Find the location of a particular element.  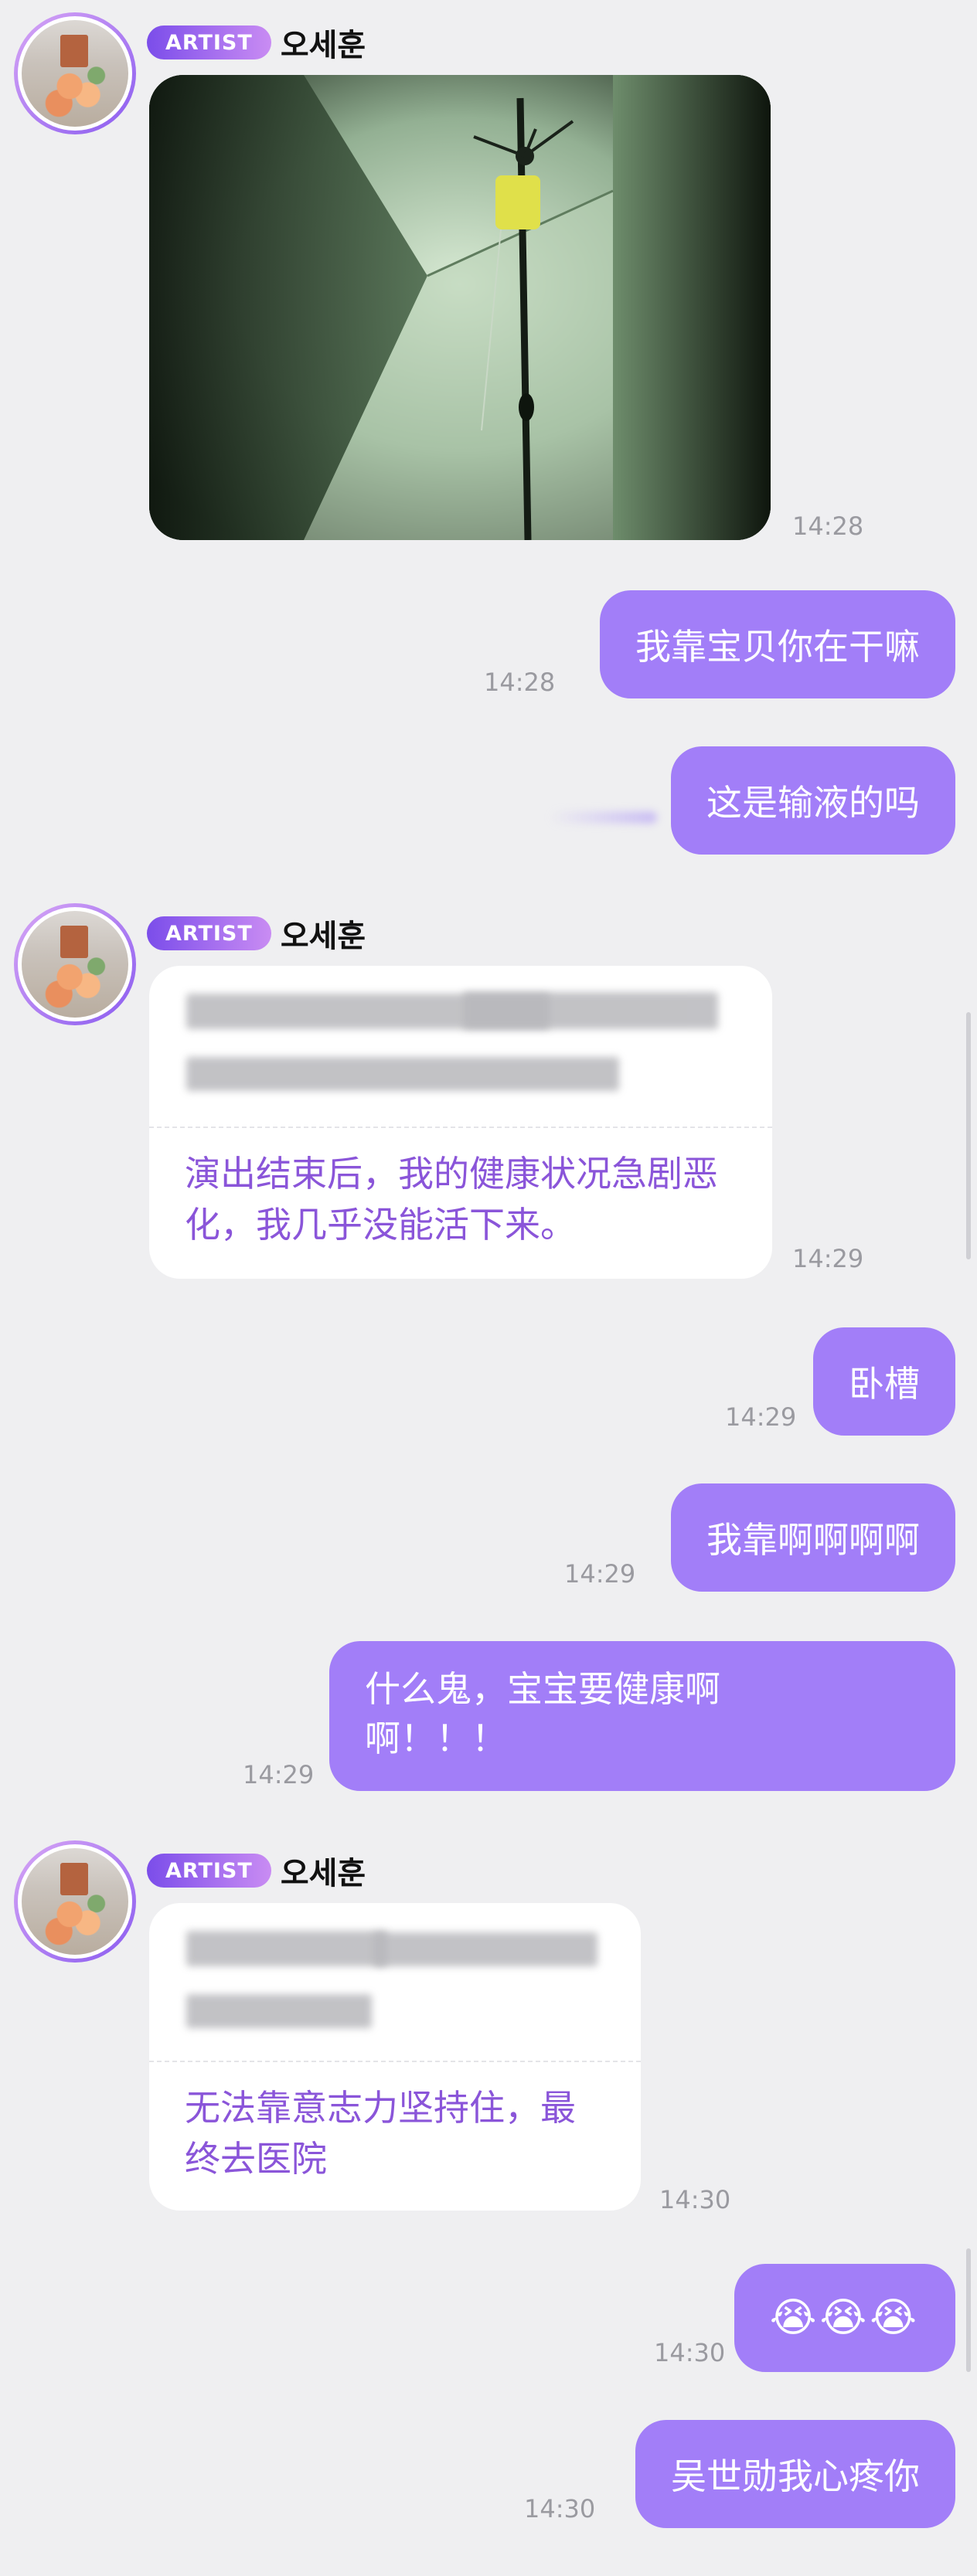

message-text: 这是输液的吗 is located at coordinates (813, 803).